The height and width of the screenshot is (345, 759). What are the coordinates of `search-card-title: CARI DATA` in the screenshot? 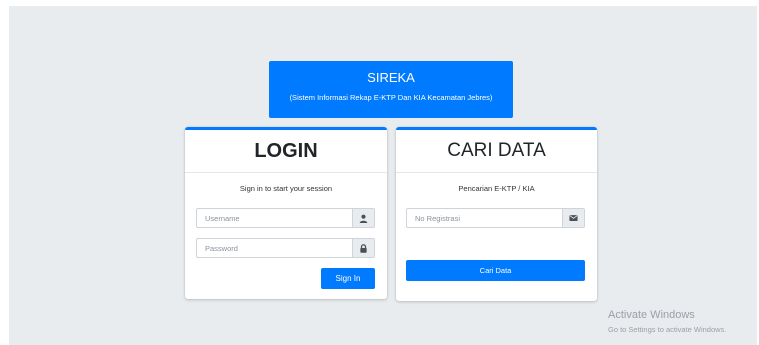 It's located at (496, 151).